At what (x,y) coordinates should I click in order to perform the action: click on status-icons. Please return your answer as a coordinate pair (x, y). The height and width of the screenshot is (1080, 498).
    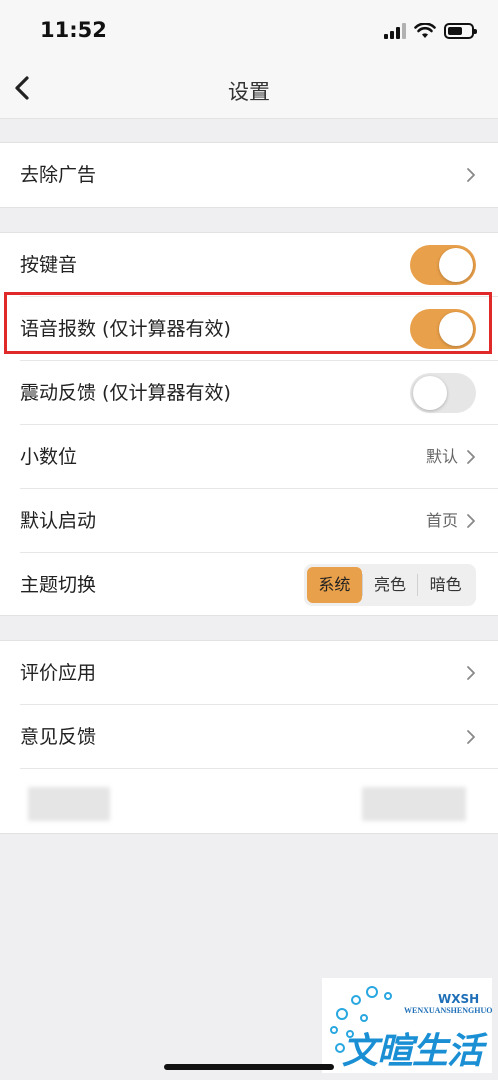
    Looking at the image, I should click on (430, 31).